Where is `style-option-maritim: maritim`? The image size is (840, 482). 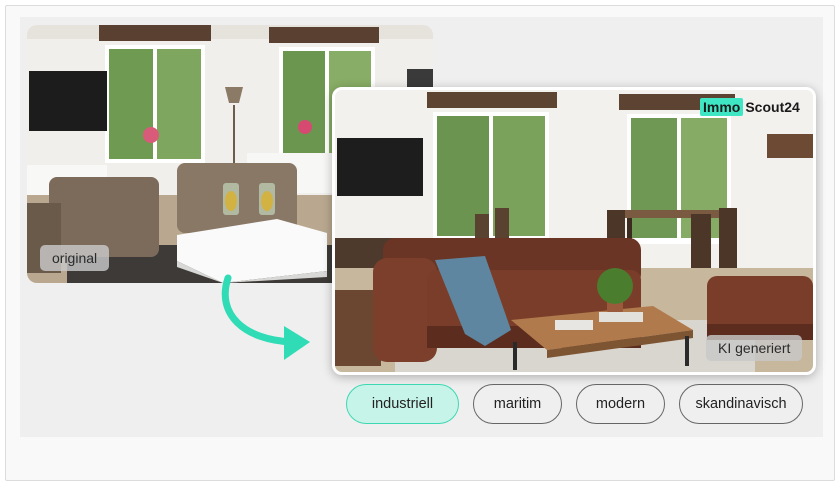
style-option-maritim: maritim is located at coordinates (517, 404).